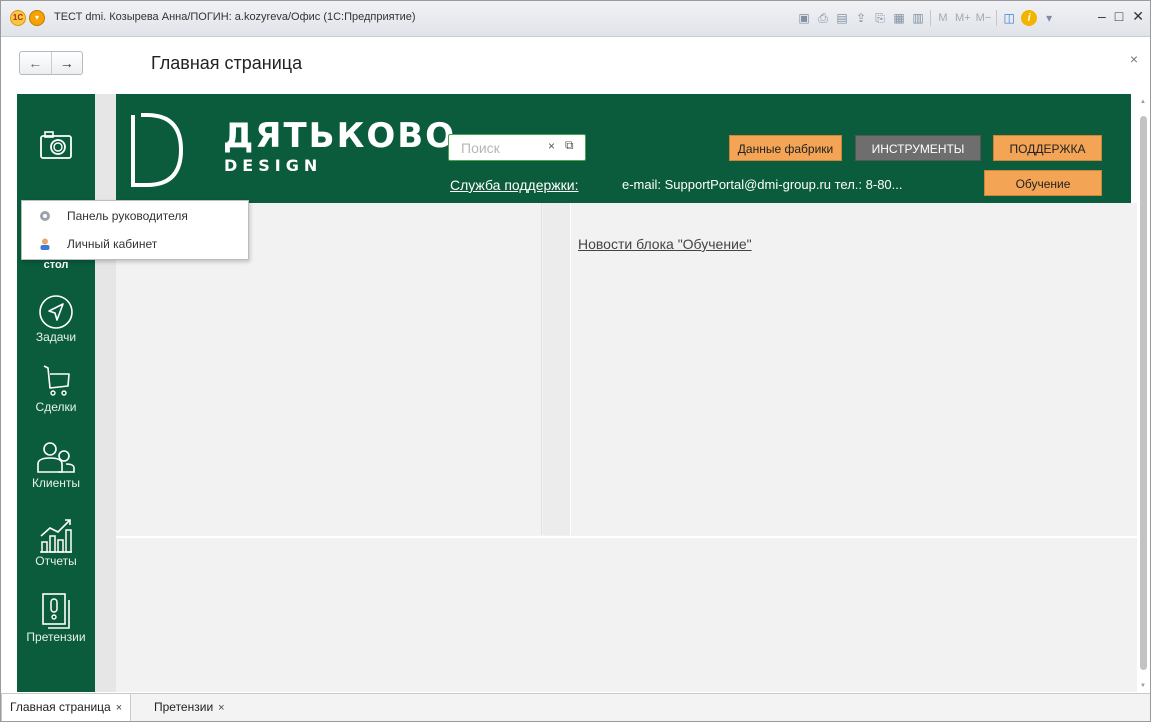 The image size is (1151, 722). What do you see at coordinates (575, 65) in the screenshot?
I see `nav-bar: ← → Главная страница ×` at bounding box center [575, 65].